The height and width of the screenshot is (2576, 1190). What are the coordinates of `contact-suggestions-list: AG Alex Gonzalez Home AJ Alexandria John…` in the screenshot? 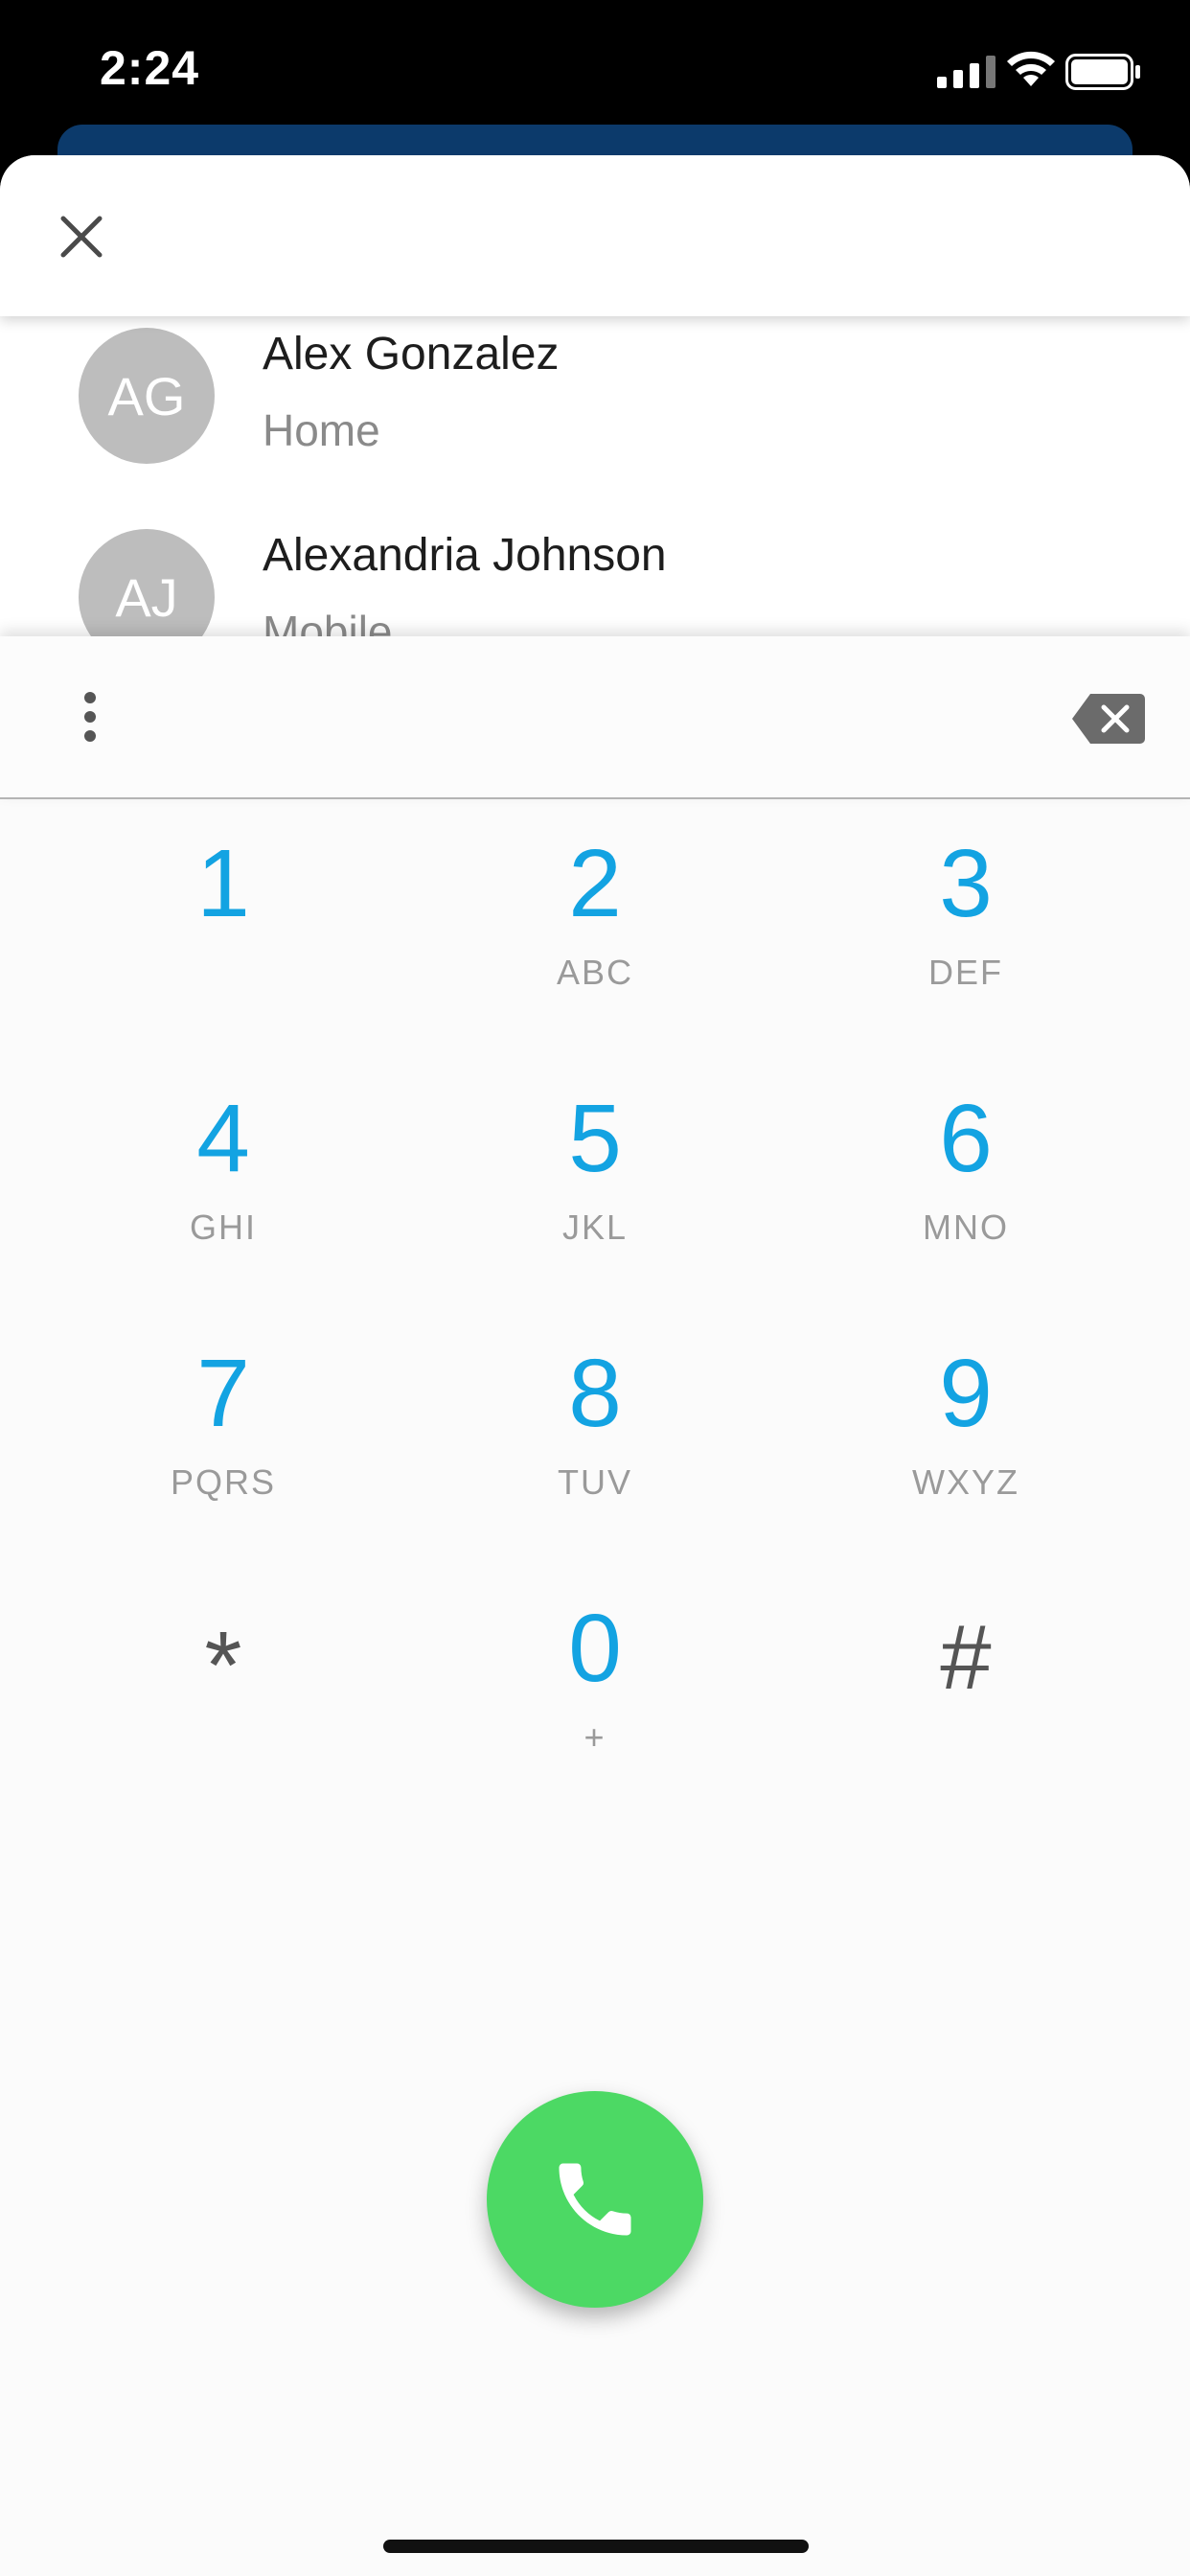 It's located at (595, 476).